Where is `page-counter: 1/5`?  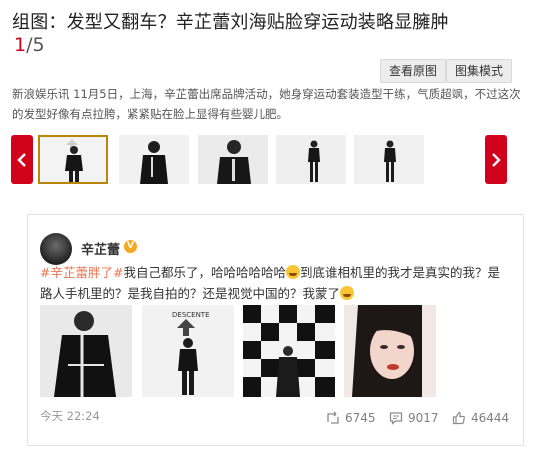
page-counter: 1/5 is located at coordinates (29, 45).